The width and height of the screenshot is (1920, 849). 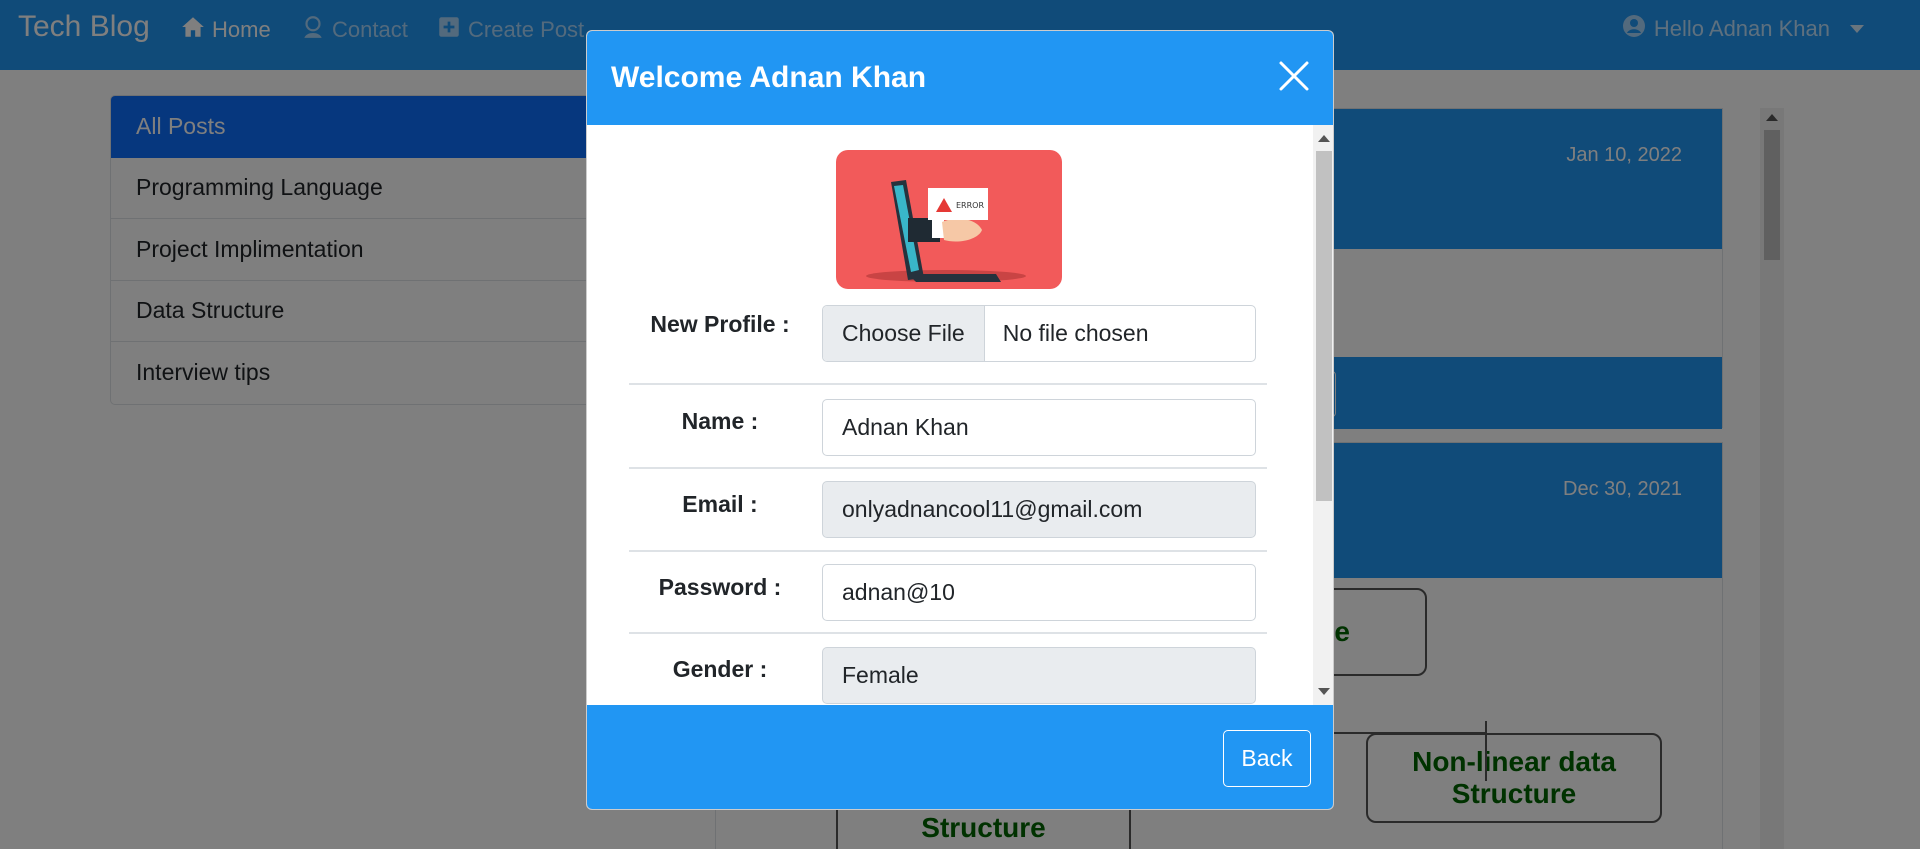 I want to click on form-row-password: Password : adnan@10, so click(x=948, y=593).